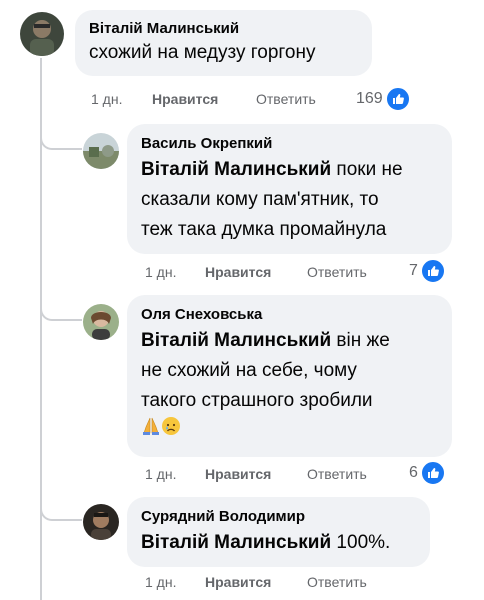 The width and height of the screenshot is (484, 600). What do you see at coordinates (278, 517) in the screenshot?
I see `comment-author: Сурядний Володимир` at bounding box center [278, 517].